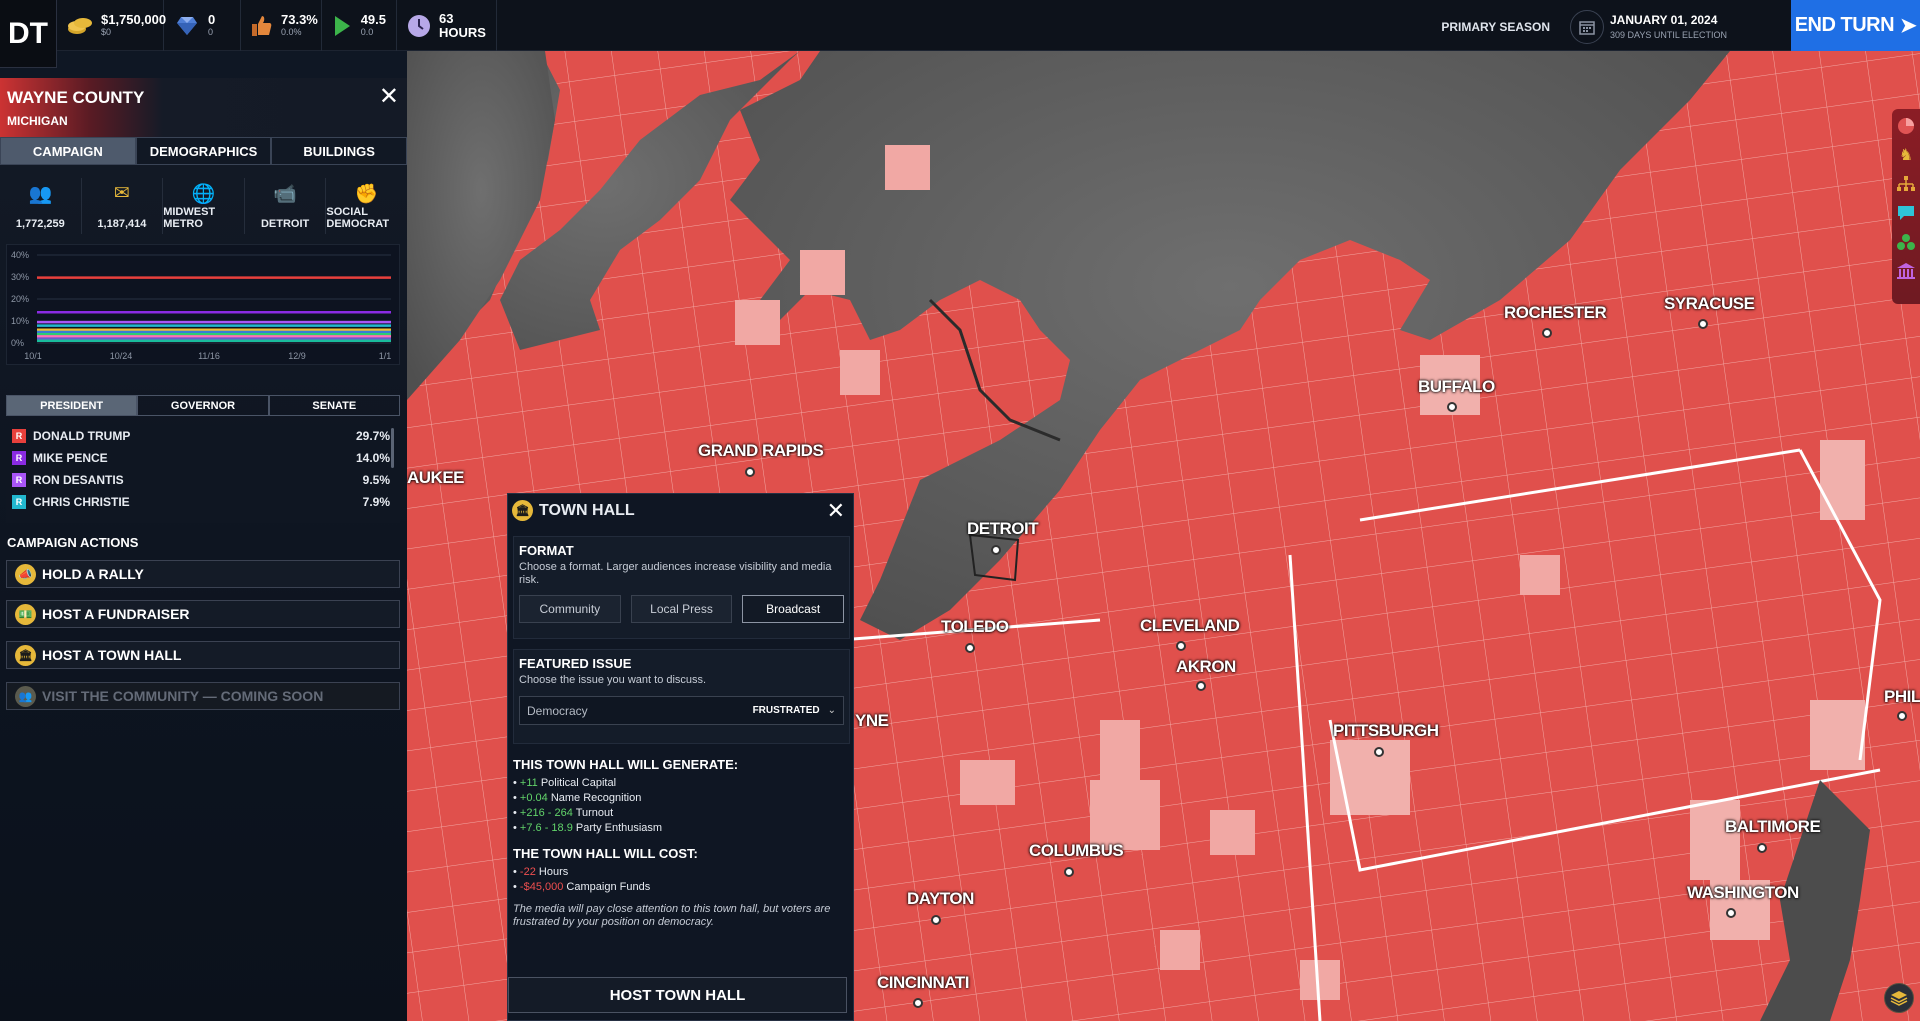  I want to click on hold-rally-label: HOLD A RALLY, so click(93, 574).